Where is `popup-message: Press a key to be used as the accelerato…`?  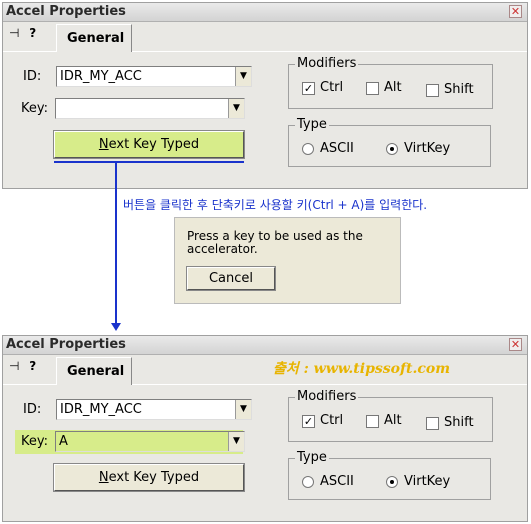
popup-message: Press a key to be used as the accelerato… is located at coordinates (275, 242).